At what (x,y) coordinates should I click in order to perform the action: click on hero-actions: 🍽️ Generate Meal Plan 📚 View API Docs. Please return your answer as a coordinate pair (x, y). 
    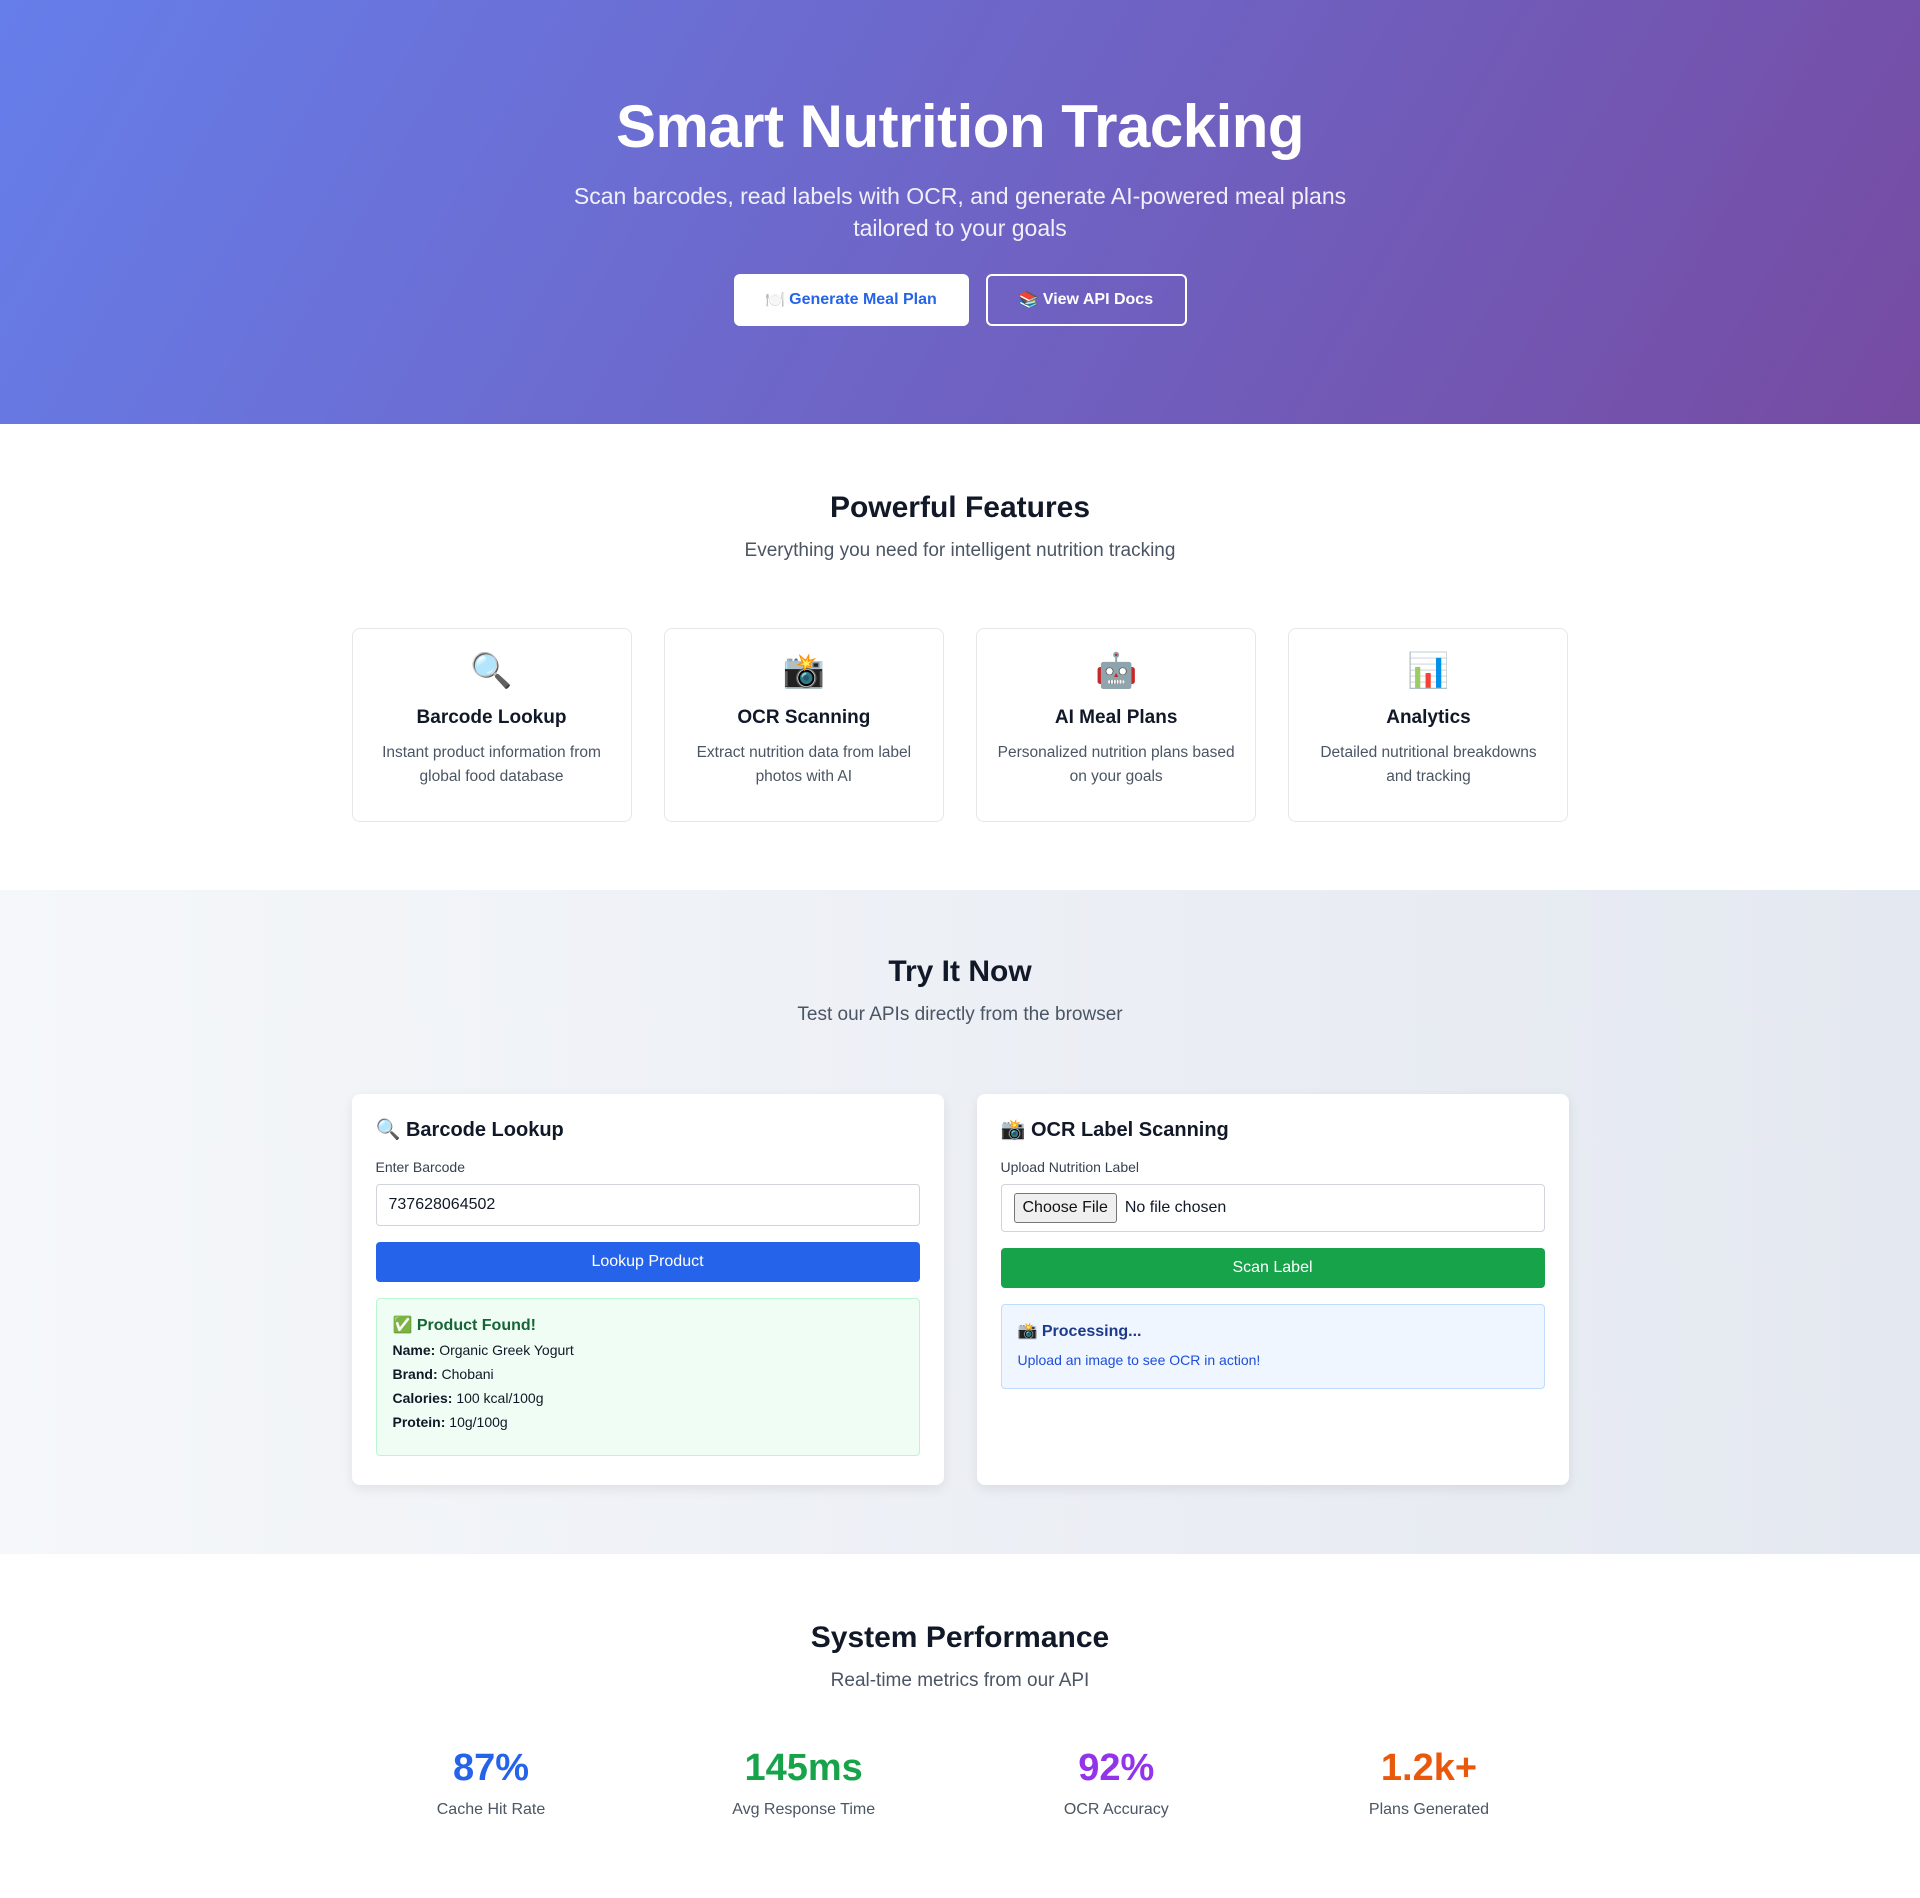
    Looking at the image, I should click on (960, 300).